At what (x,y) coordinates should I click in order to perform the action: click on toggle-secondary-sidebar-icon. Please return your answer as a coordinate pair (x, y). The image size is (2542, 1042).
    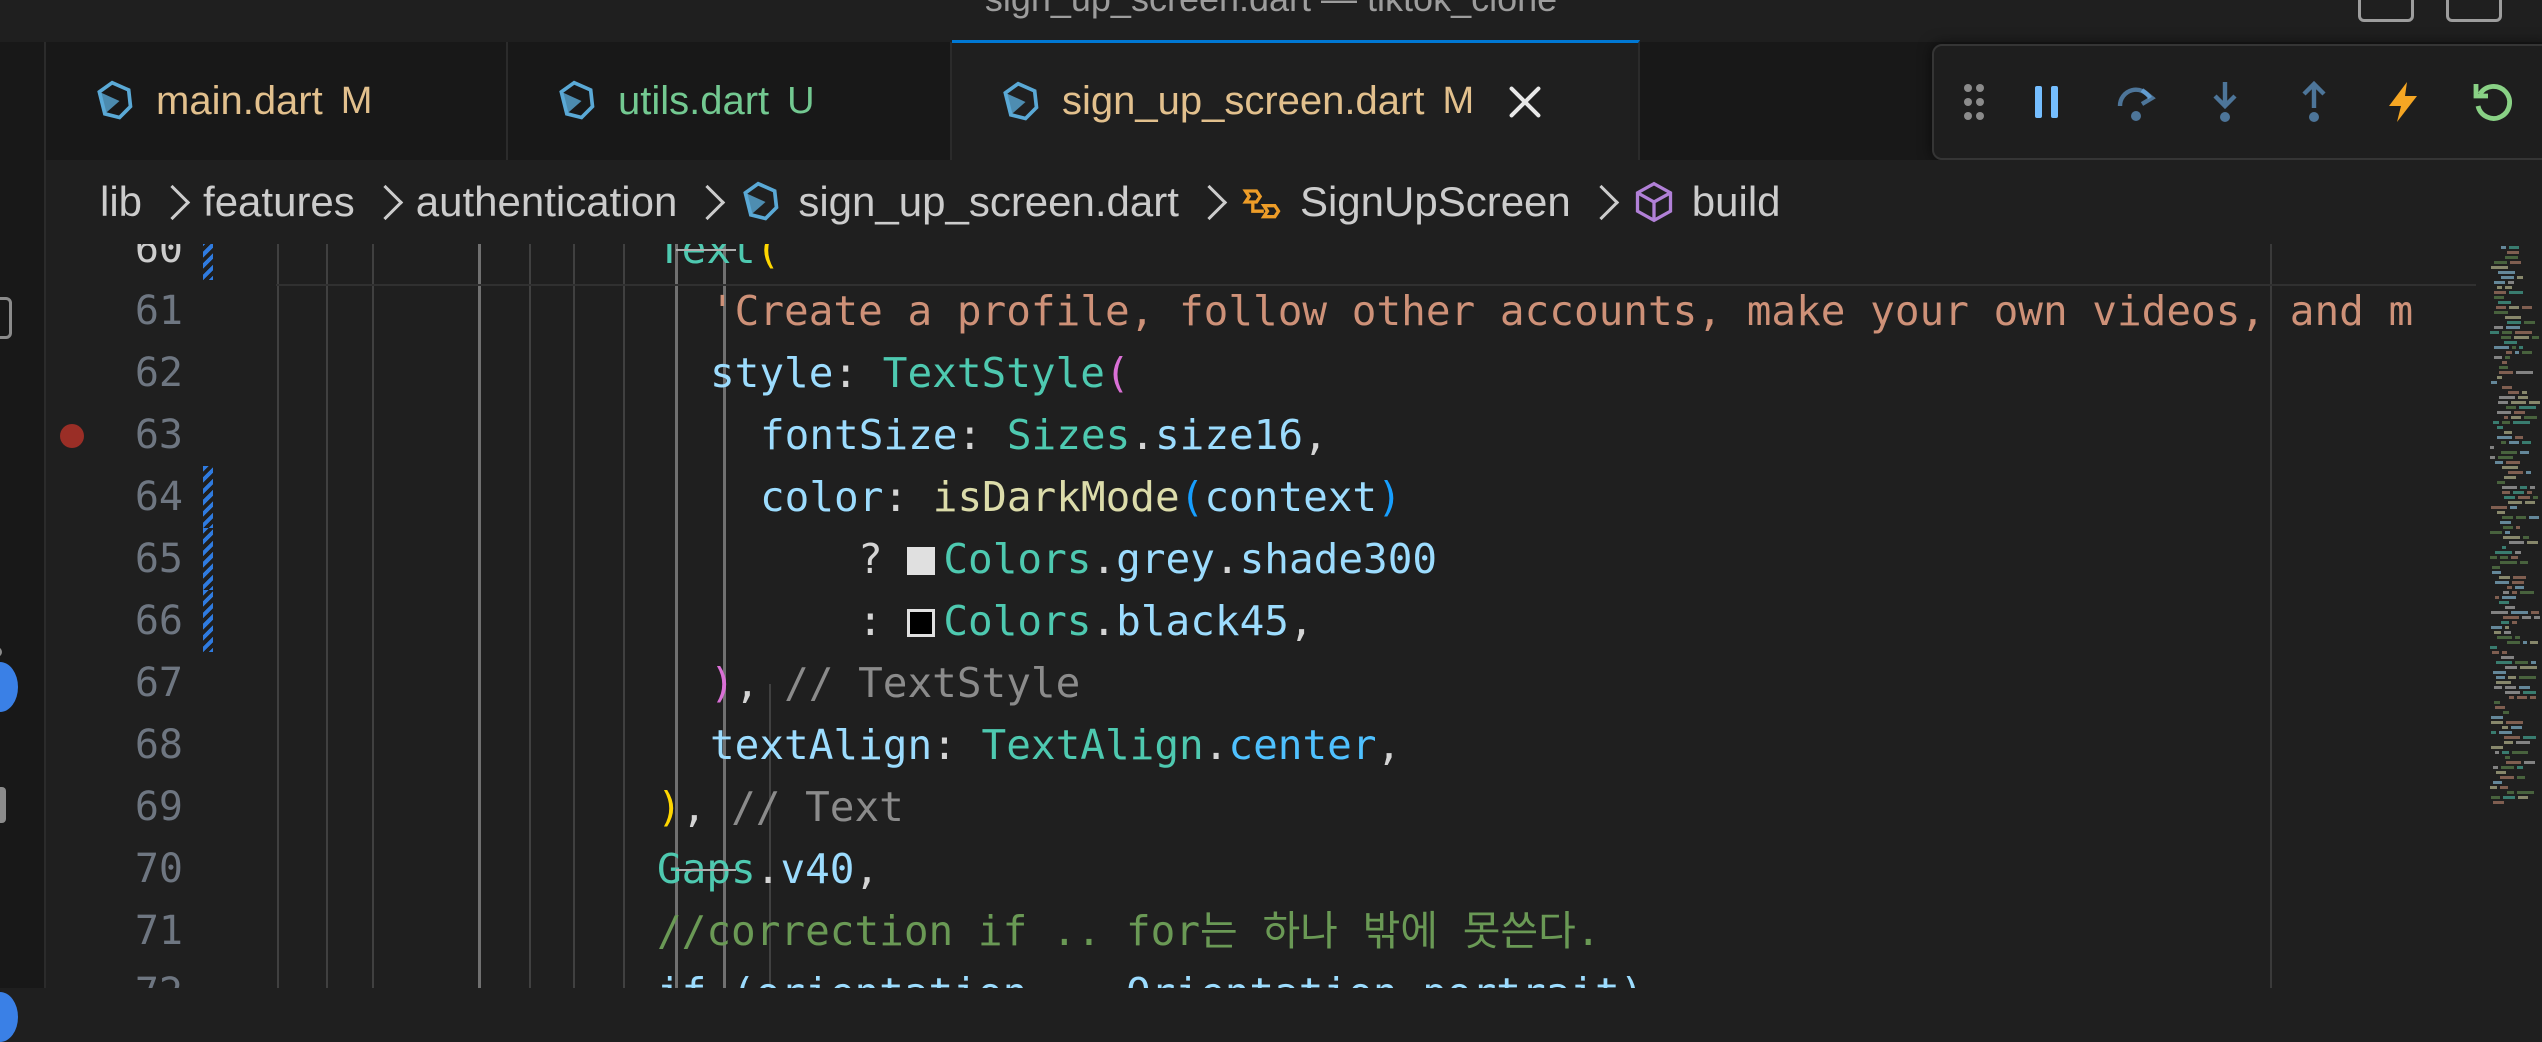
    Looking at the image, I should click on (2474, 11).